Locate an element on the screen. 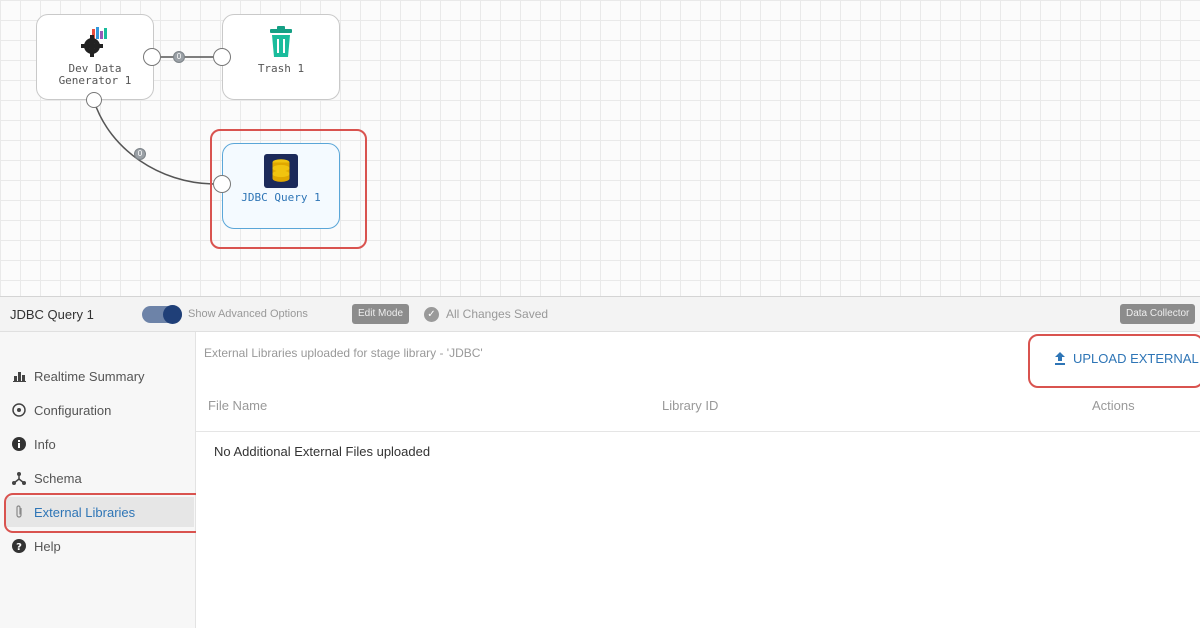 This screenshot has width=1200, height=628. dev-data-generator-icon is located at coordinates (95, 42).